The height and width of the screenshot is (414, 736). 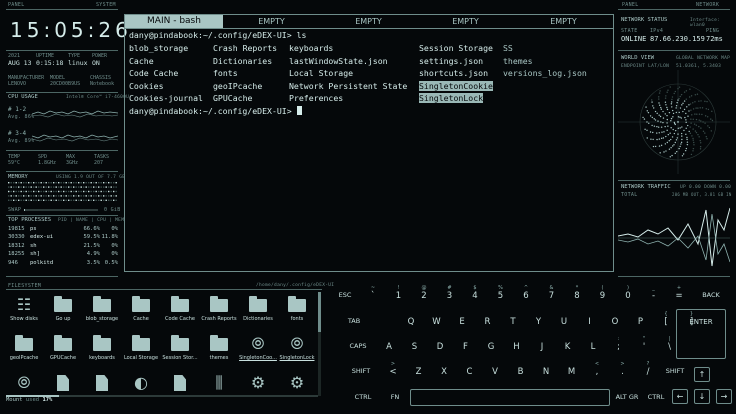 What do you see at coordinates (615, 319) in the screenshot?
I see `key-char: O` at bounding box center [615, 319].